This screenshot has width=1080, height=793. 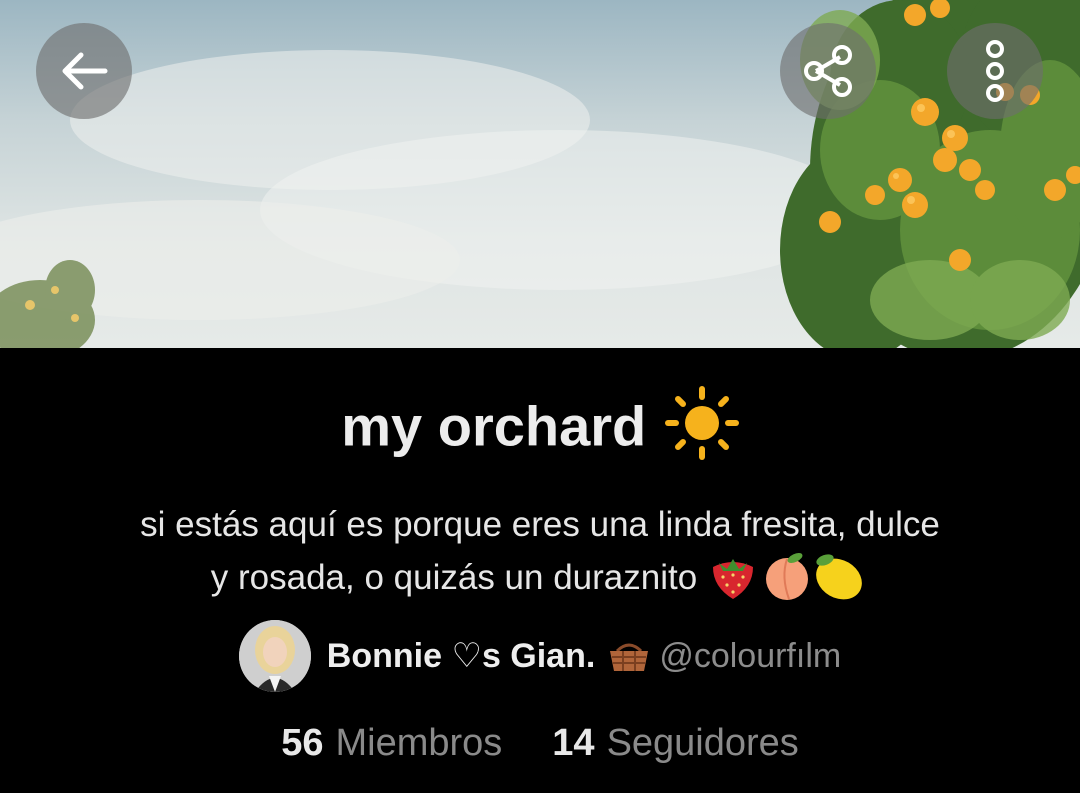 What do you see at coordinates (461, 656) in the screenshot?
I see `author-name: Bonnie ♡s Gian.` at bounding box center [461, 656].